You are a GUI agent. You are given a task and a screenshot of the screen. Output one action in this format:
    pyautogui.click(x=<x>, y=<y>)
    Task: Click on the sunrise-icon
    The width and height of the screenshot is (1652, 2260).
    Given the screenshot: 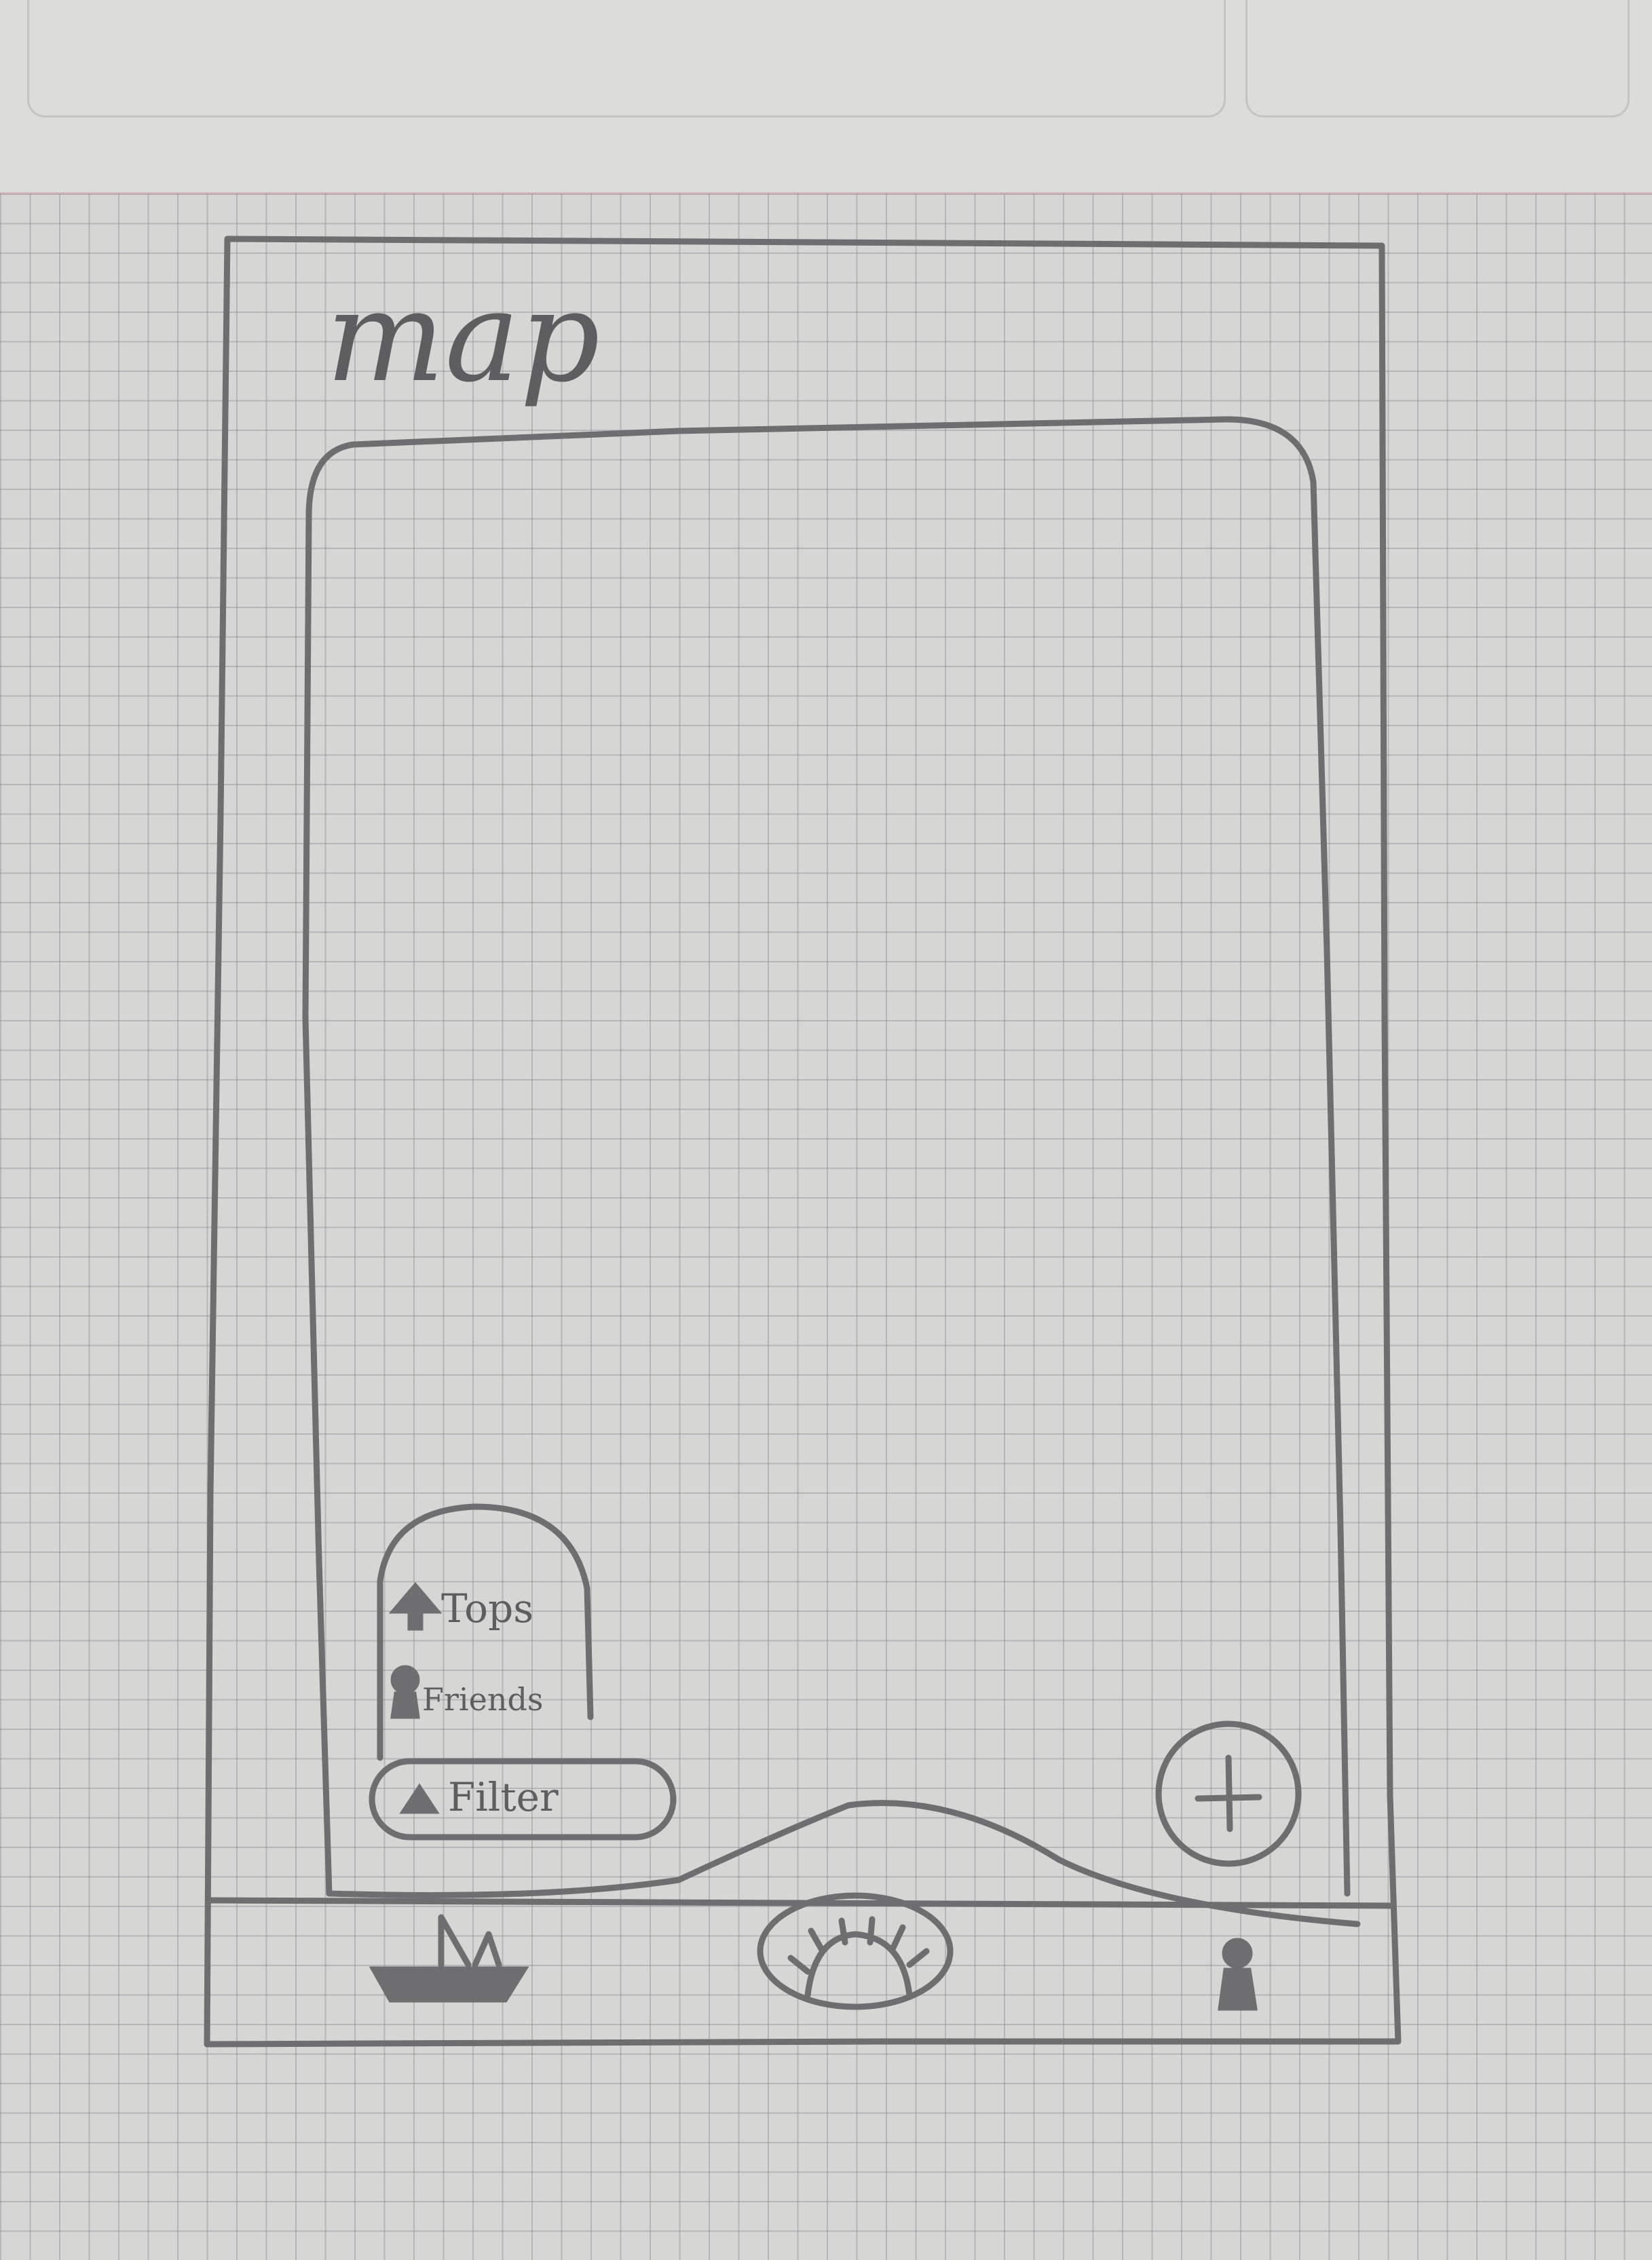 What is the action you would take?
    pyautogui.click(x=858, y=1958)
    